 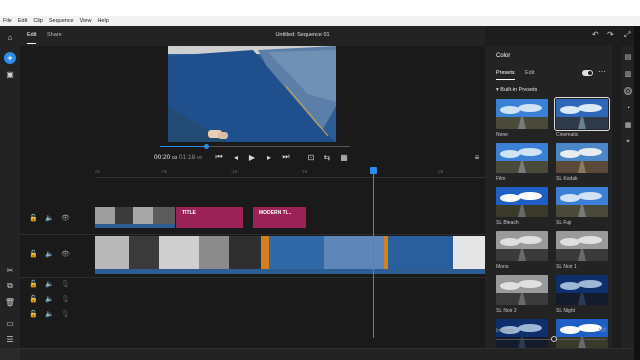 I want to click on panel-toggle-icon, so click(x=10, y=354).